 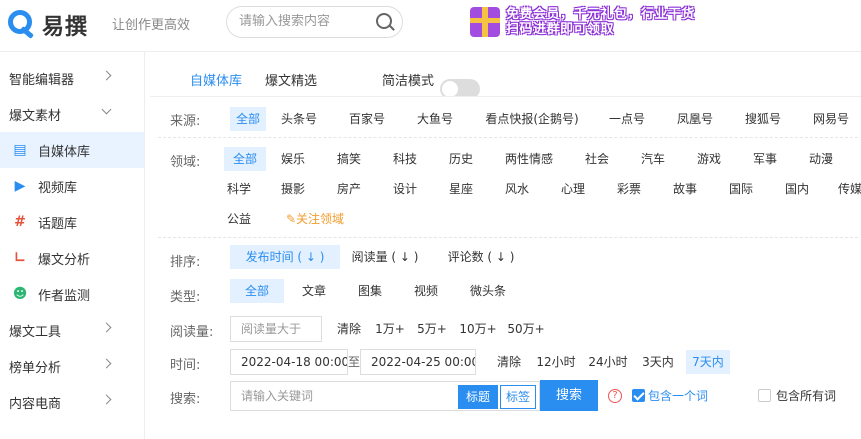 I want to click on type-option: 微头条, so click(x=488, y=291).